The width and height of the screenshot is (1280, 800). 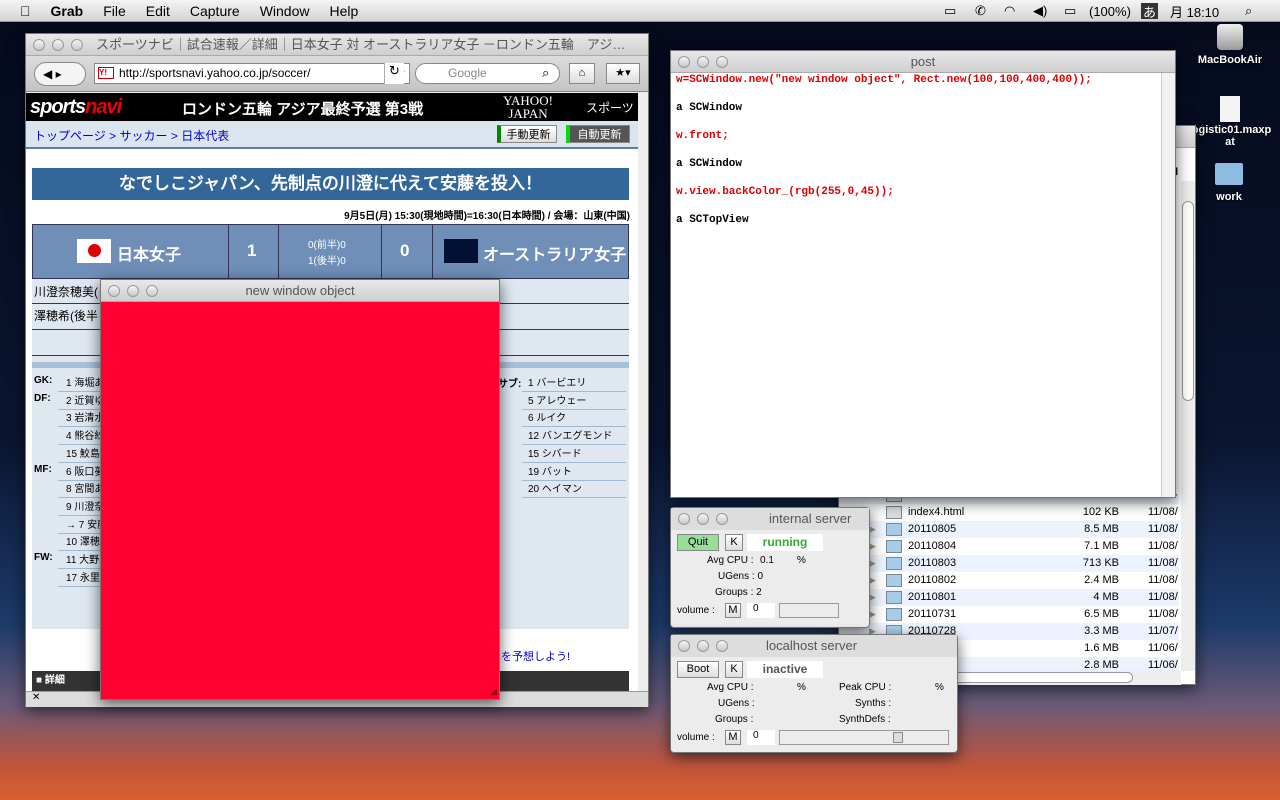 What do you see at coordinates (555, 255) in the screenshot?
I see `away-team: オーストラリア女子` at bounding box center [555, 255].